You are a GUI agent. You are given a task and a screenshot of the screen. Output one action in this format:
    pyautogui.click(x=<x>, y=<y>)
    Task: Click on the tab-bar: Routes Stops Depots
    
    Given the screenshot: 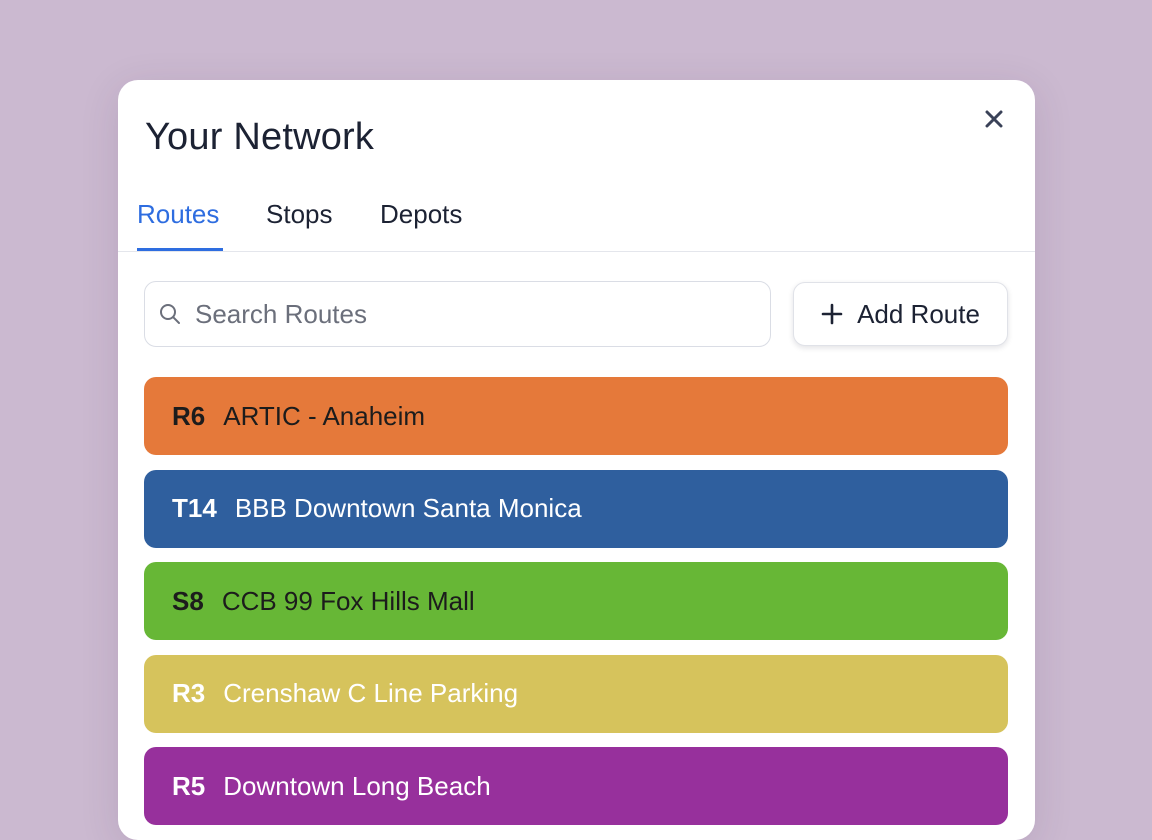 What is the action you would take?
    pyautogui.click(x=576, y=222)
    